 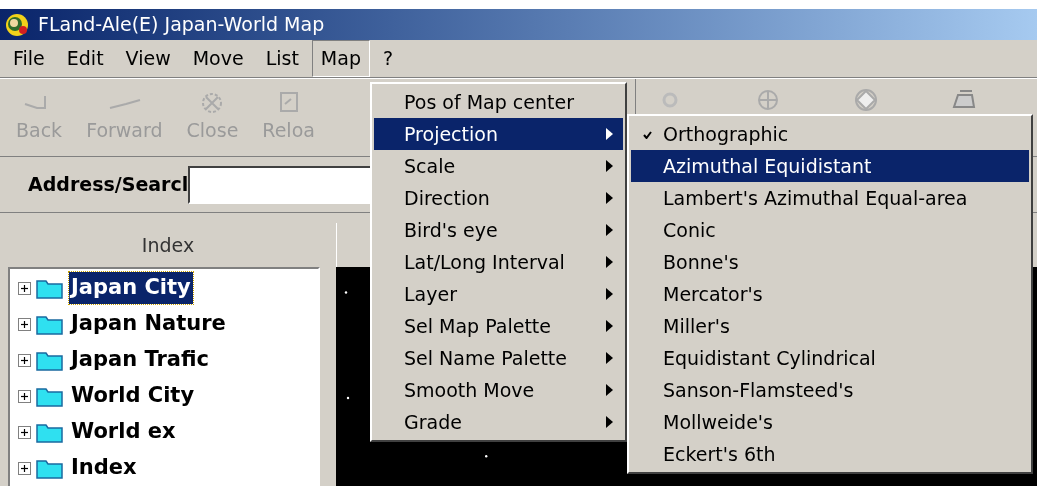 I want to click on menu-item: ?, so click(x=388, y=58).